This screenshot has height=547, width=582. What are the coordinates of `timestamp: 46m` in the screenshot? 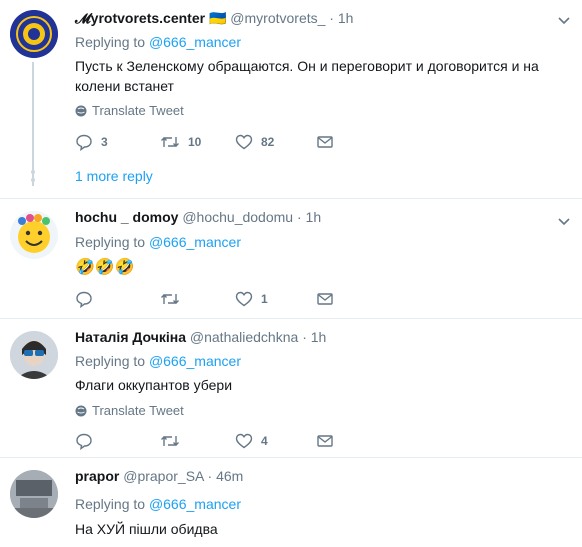 It's located at (229, 476).